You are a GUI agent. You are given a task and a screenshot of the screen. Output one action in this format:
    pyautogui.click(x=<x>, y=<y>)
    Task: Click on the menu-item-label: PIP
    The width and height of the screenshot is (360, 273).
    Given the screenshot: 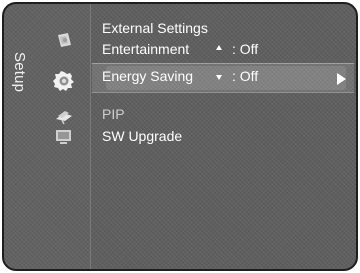 What is the action you would take?
    pyautogui.click(x=113, y=114)
    